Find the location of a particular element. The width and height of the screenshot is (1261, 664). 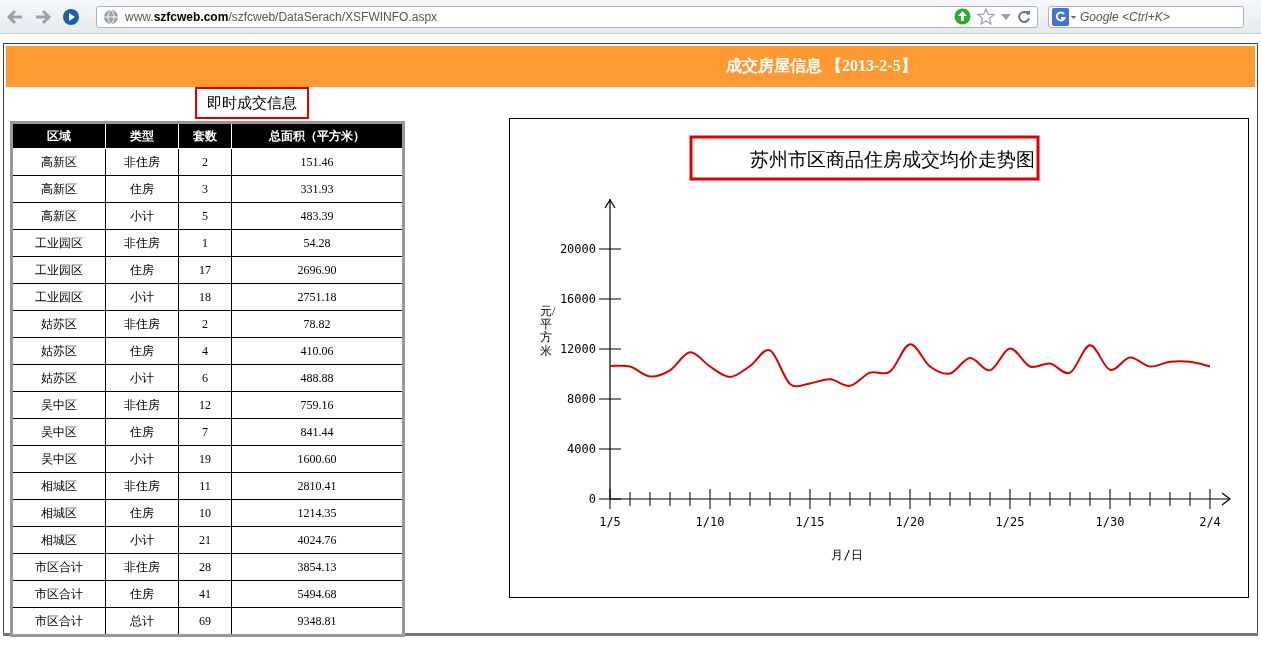

section-label: 即时成交信息 is located at coordinates (252, 103).